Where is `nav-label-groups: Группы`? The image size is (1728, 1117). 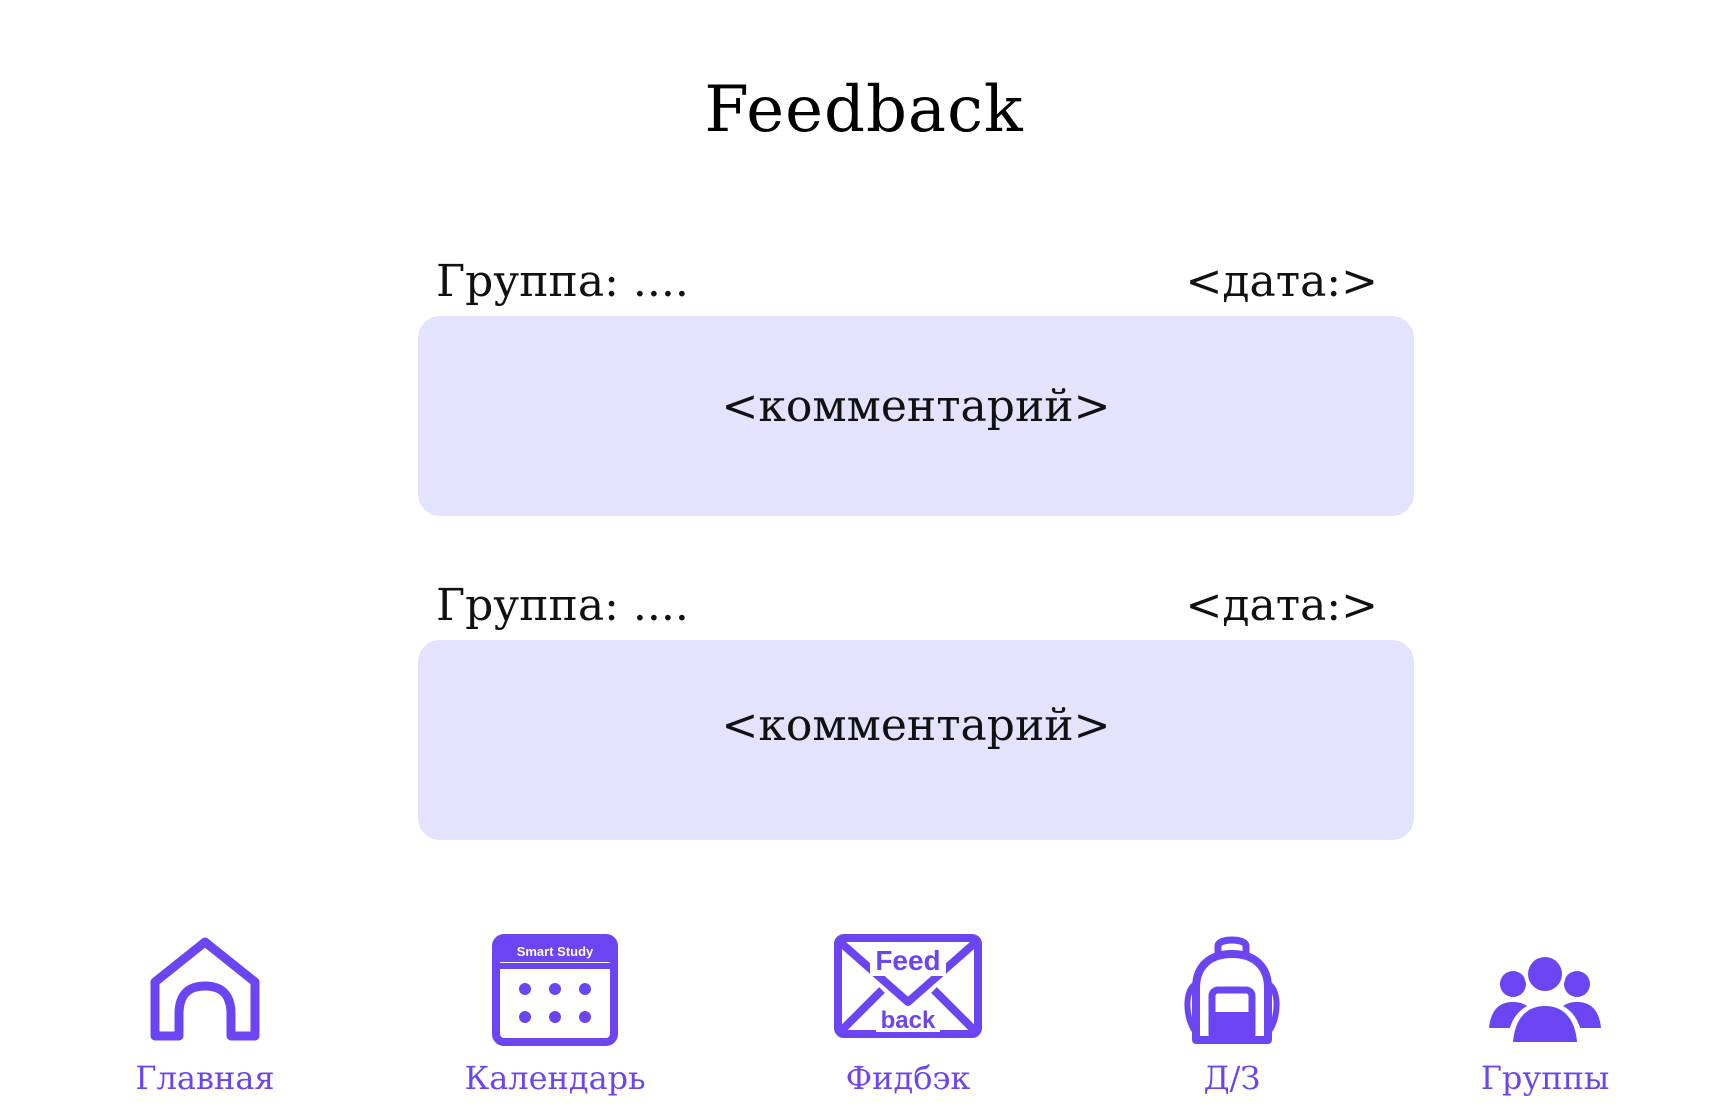 nav-label-groups: Группы is located at coordinates (1545, 1078).